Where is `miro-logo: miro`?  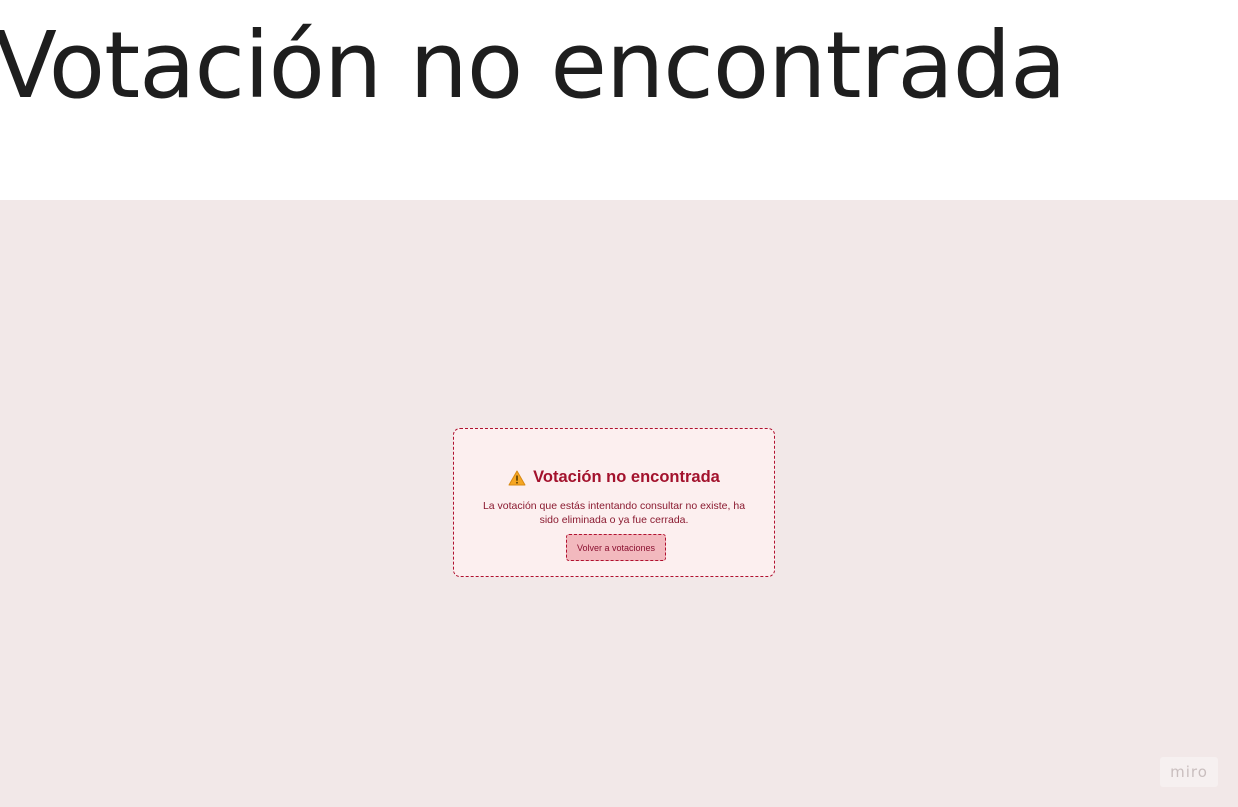 miro-logo: miro is located at coordinates (1189, 772).